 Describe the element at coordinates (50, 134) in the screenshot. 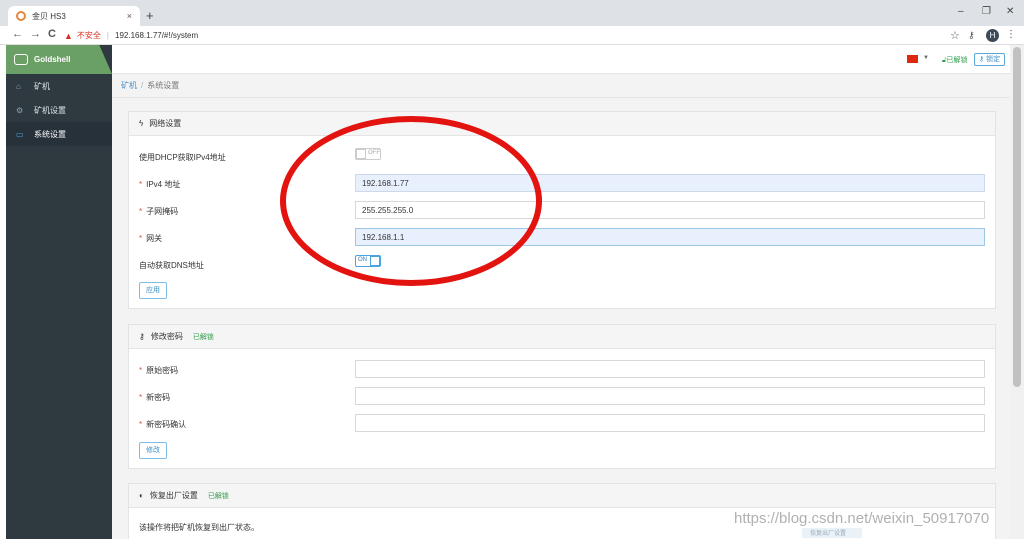

I see `sidebar-item-label: 系统设置` at that location.